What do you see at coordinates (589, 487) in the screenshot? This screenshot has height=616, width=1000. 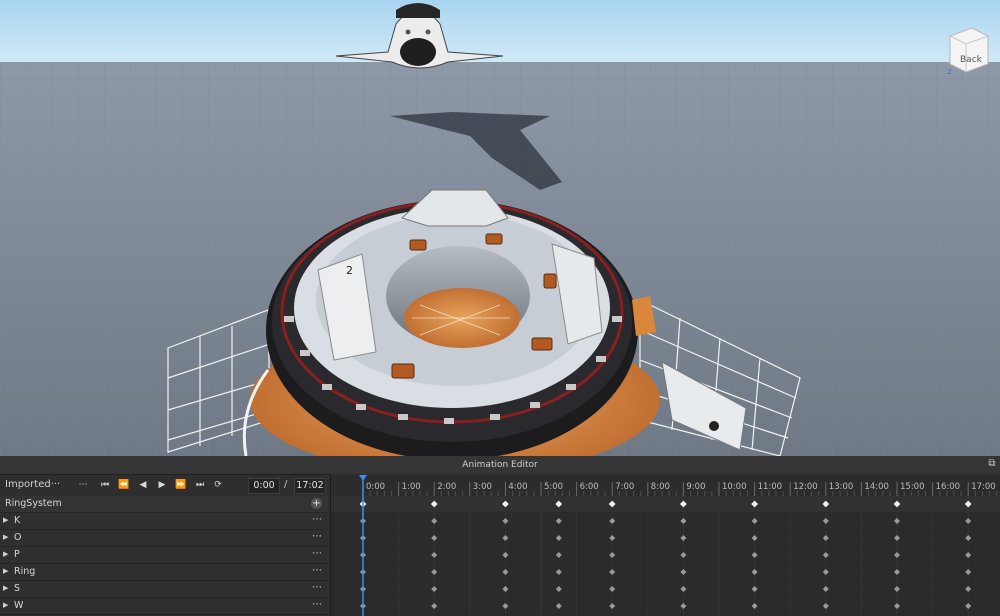 I see `timeline-tick-label: 6:00` at bounding box center [589, 487].